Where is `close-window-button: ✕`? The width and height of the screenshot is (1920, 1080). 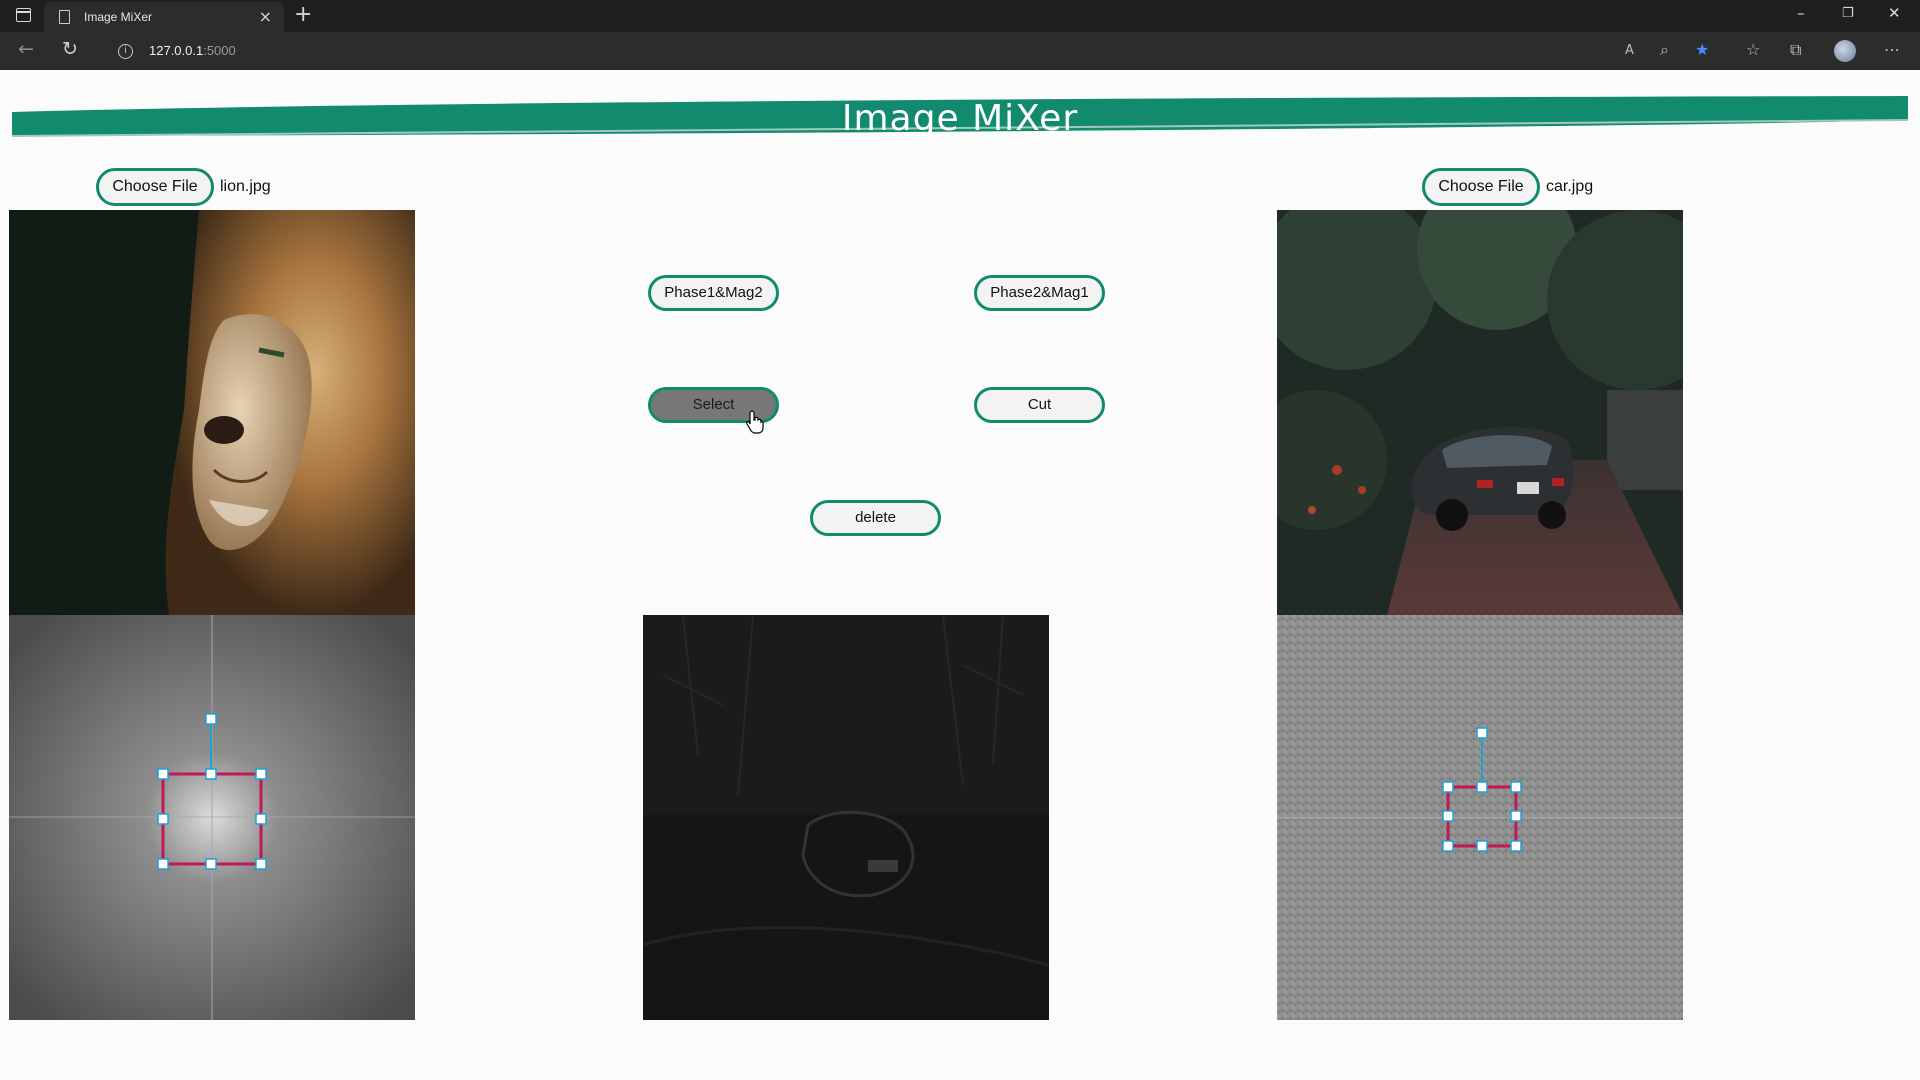 close-window-button: ✕ is located at coordinates (1894, 13).